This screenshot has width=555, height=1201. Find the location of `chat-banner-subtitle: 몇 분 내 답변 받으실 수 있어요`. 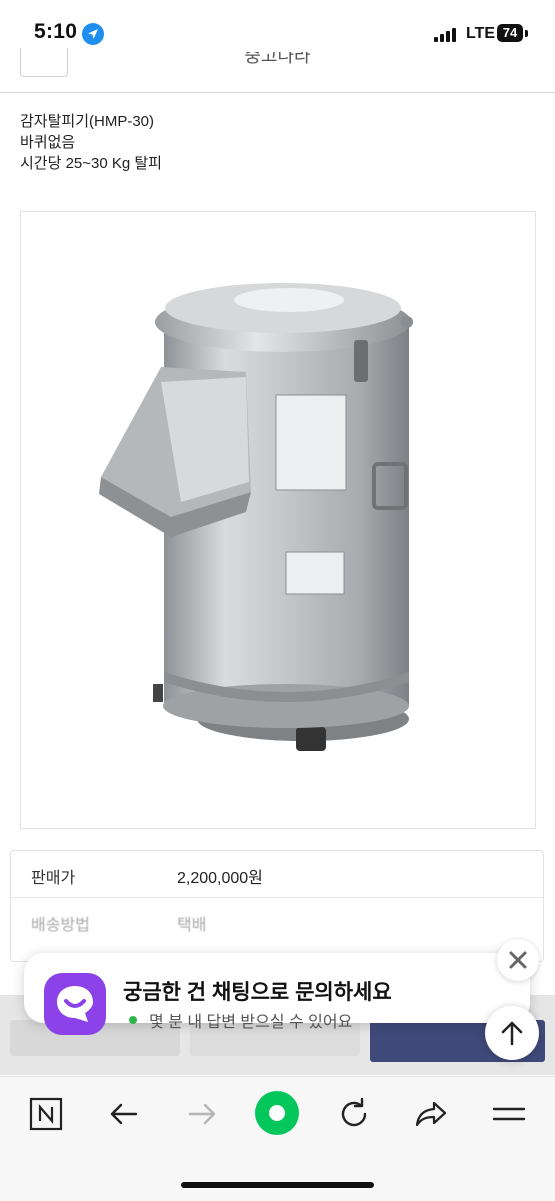

chat-banner-subtitle: 몇 분 내 답변 받으실 수 있어요 is located at coordinates (251, 1022).